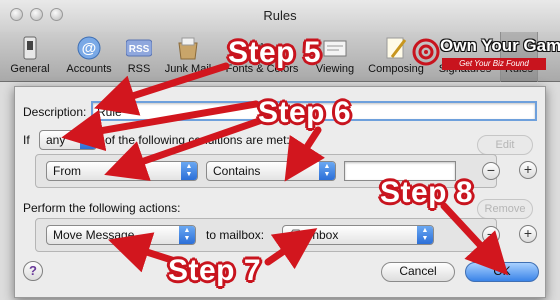 This screenshot has width=560, height=300. I want to click on junk-mail-icon, so click(188, 48).